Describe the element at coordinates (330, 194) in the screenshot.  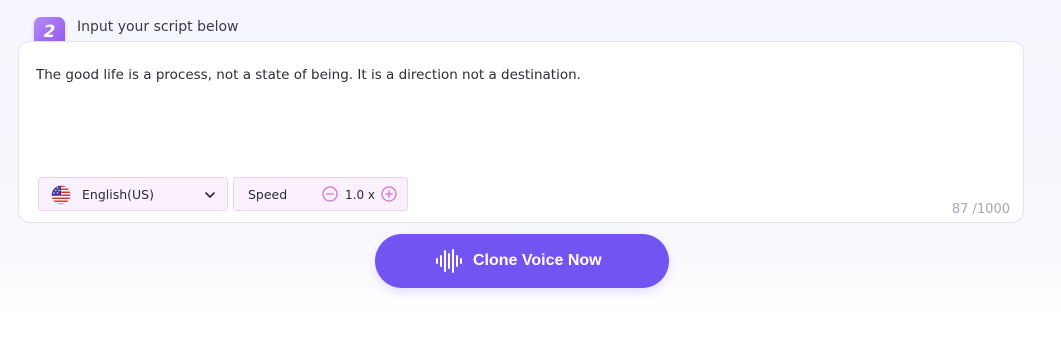
I see `minus-circle-icon` at that location.